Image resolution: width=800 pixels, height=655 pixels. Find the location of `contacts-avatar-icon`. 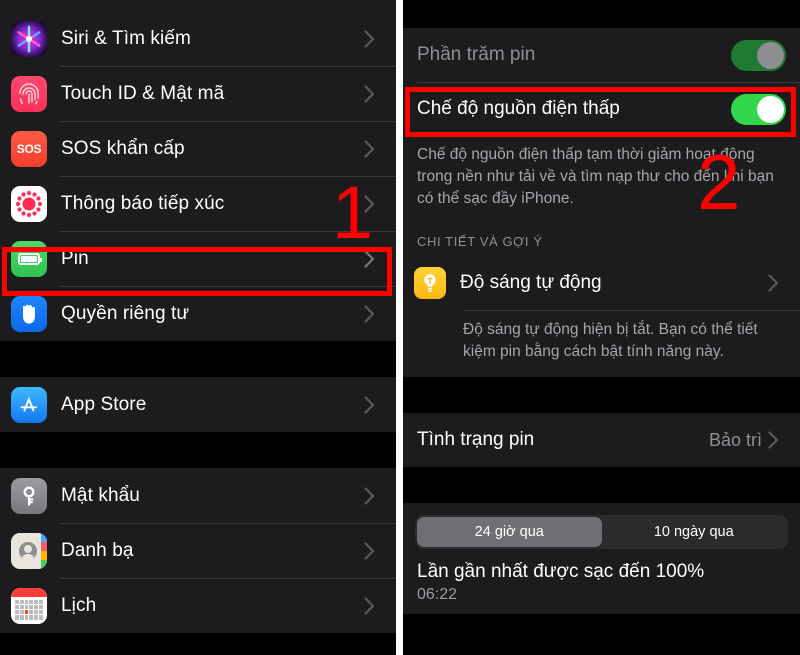

contacts-avatar-icon is located at coordinates (28, 550).